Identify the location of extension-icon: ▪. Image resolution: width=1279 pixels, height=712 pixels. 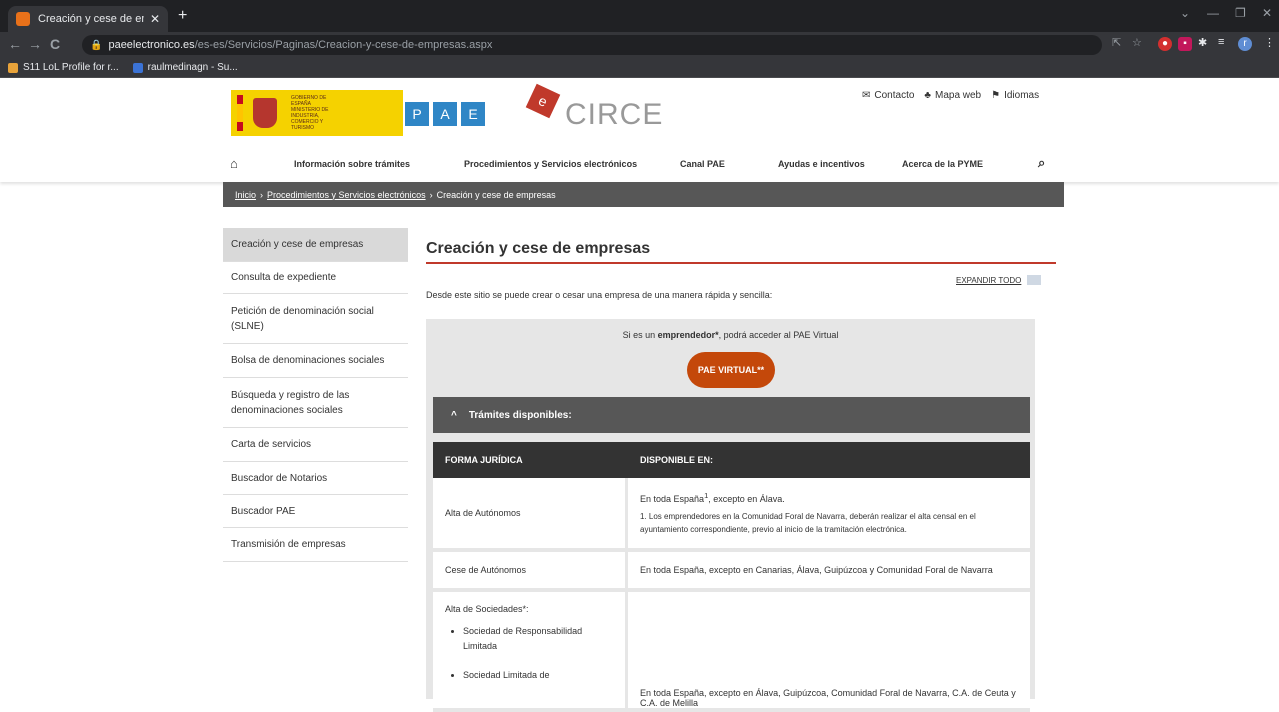
(1185, 44).